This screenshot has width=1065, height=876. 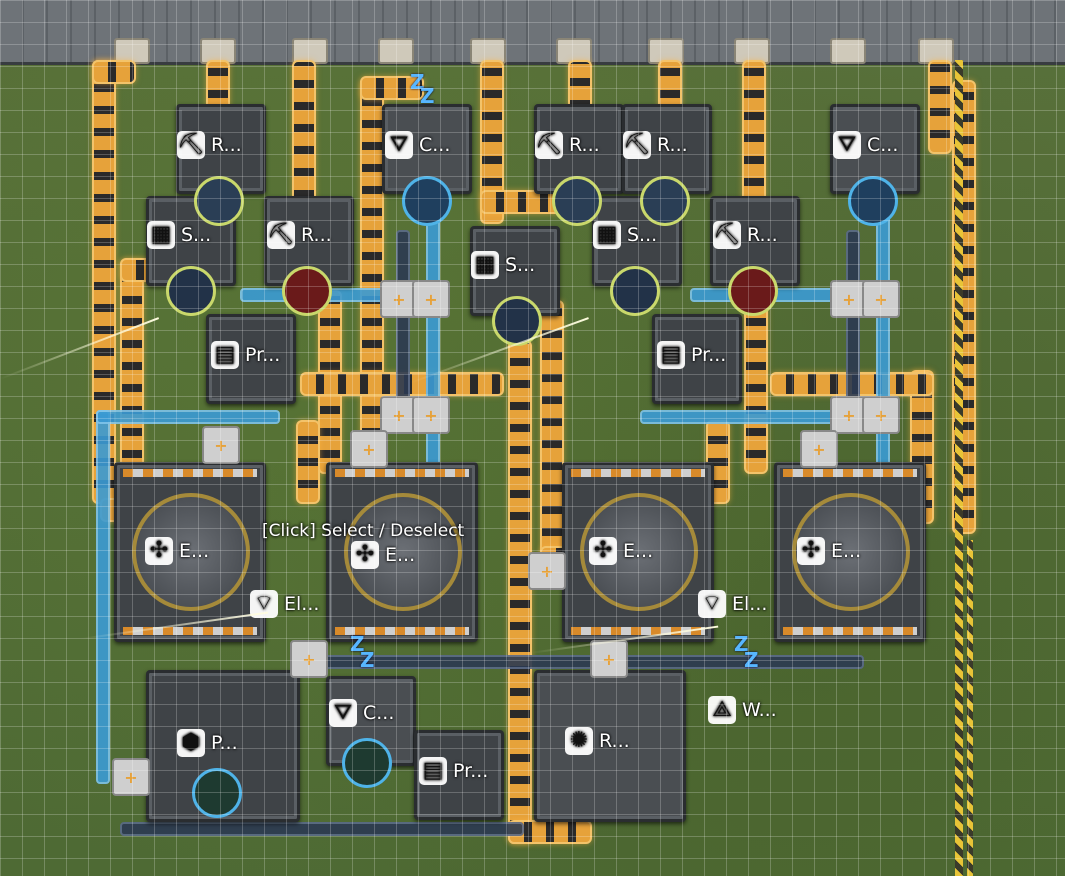 What do you see at coordinates (363, 531) in the screenshot?
I see `cursor-tooltip: [Click] Select / Deselect` at bounding box center [363, 531].